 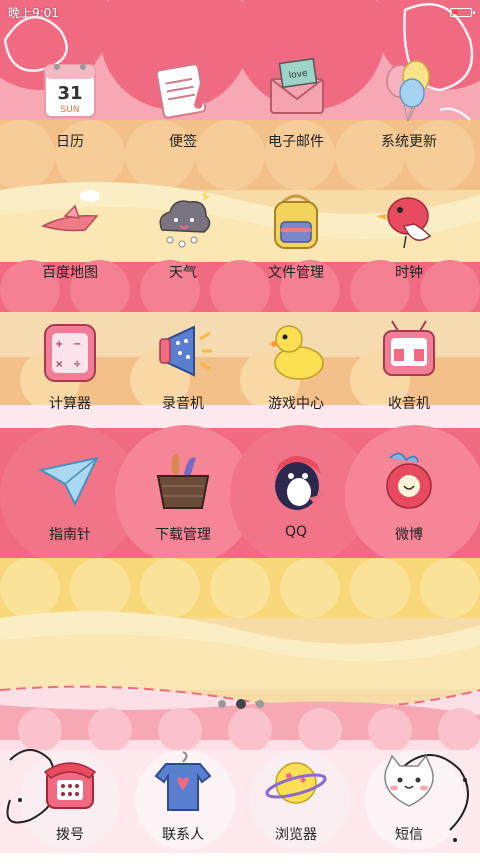 What do you see at coordinates (296, 221) in the screenshot?
I see `backpack-icon` at bounding box center [296, 221].